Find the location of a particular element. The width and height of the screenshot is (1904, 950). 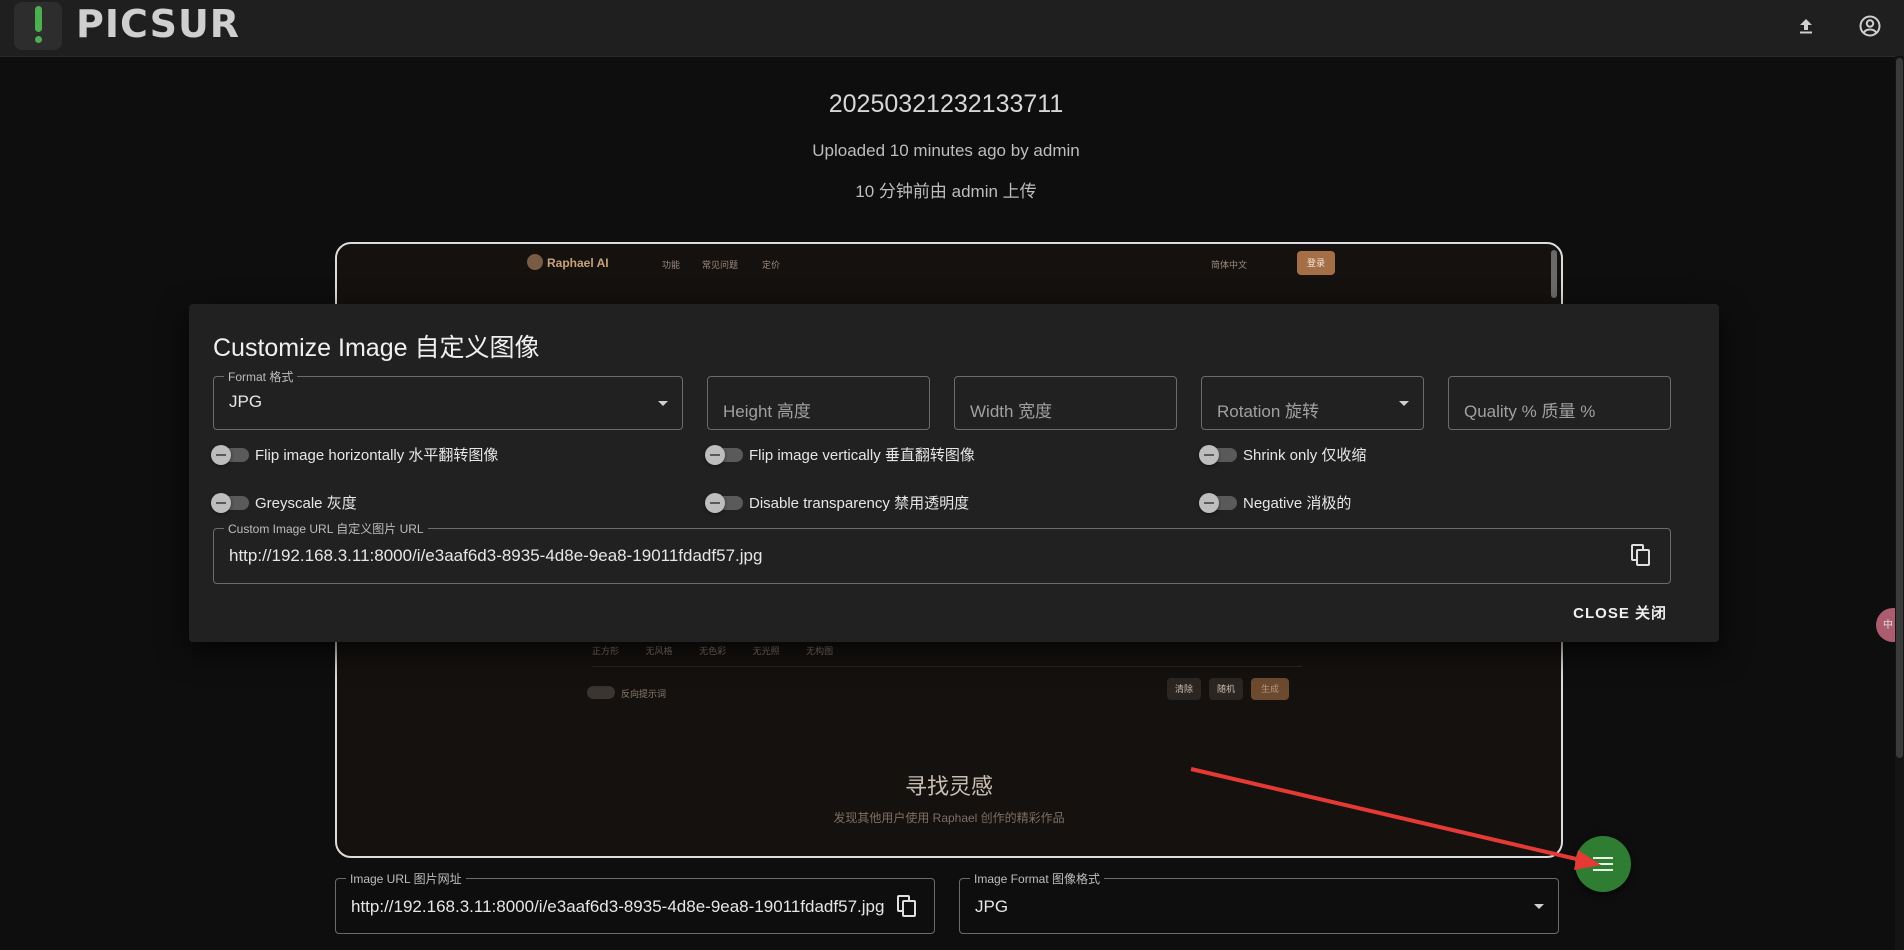

shrink-only-toggle: Shrink only 仅收缩 is located at coordinates (1283, 454).